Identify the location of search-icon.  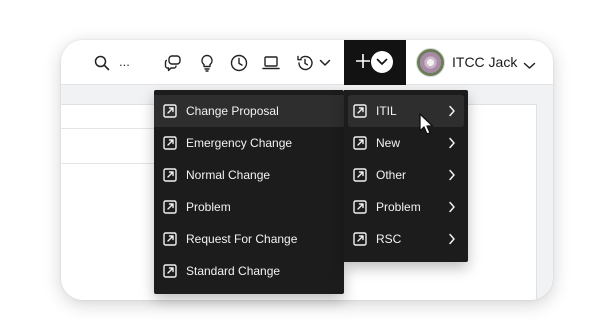
(102, 62).